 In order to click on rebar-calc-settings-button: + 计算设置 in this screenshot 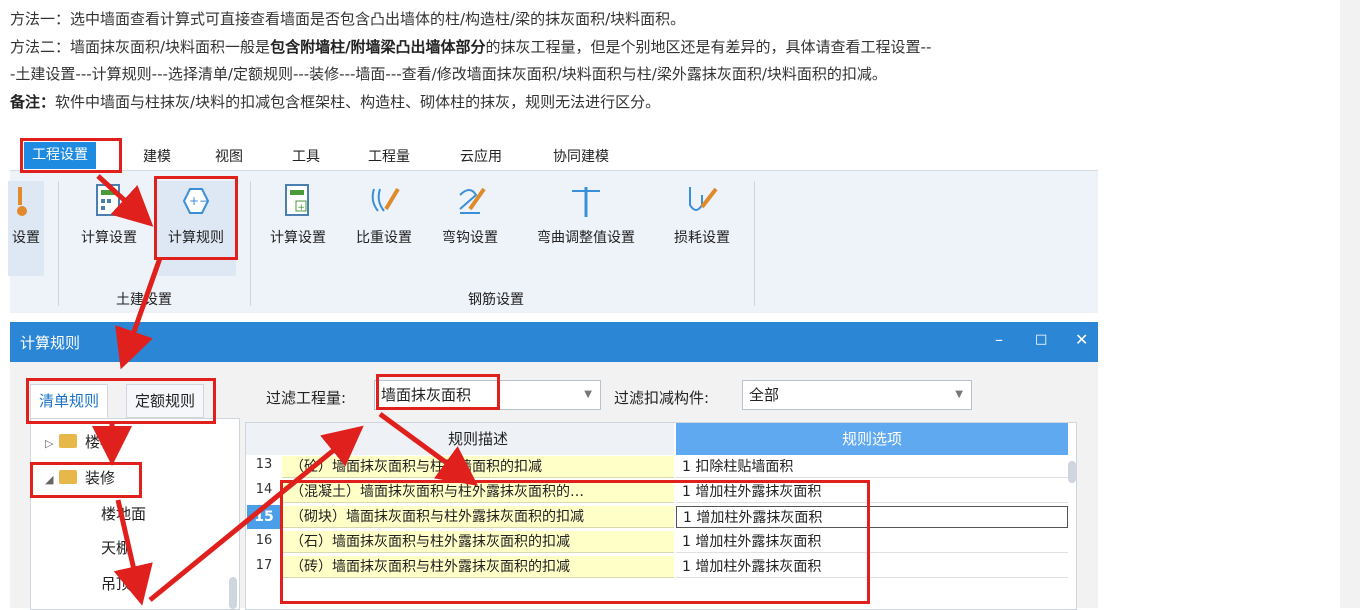, I will do `click(298, 214)`.